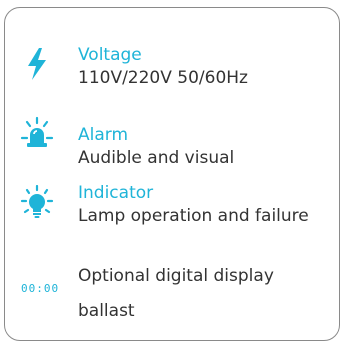 This screenshot has width=346, height=346. I want to click on optional-line-2: ballast, so click(106, 311).